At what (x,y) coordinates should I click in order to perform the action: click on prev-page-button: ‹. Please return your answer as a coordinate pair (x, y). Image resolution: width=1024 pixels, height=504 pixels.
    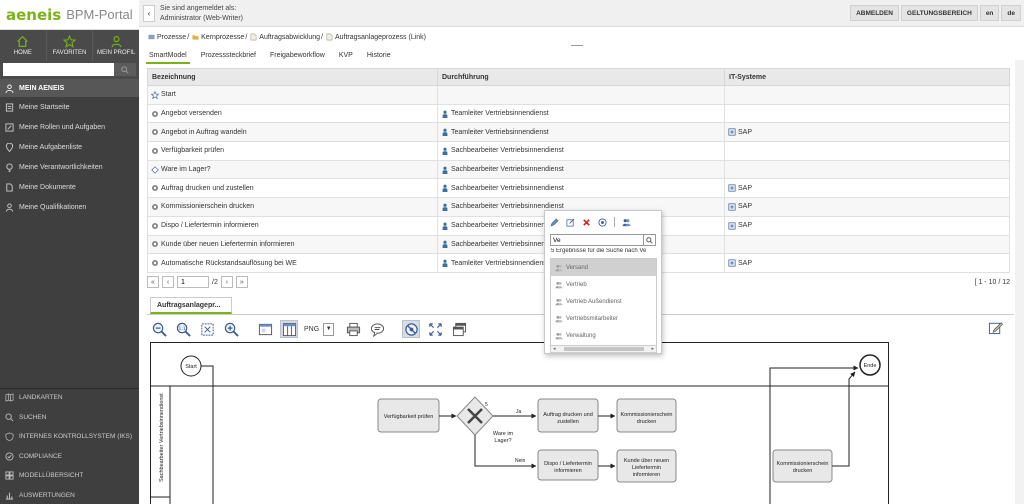
    Looking at the image, I should click on (168, 282).